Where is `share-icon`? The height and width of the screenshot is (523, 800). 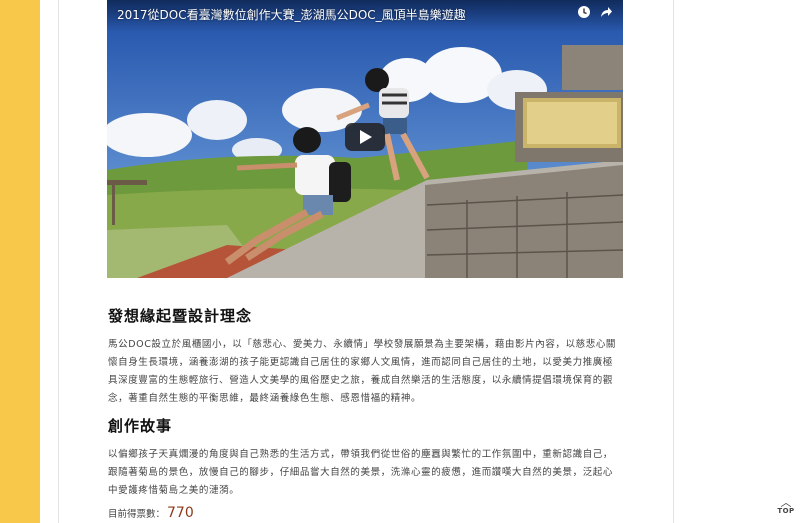
share-icon is located at coordinates (606, 12).